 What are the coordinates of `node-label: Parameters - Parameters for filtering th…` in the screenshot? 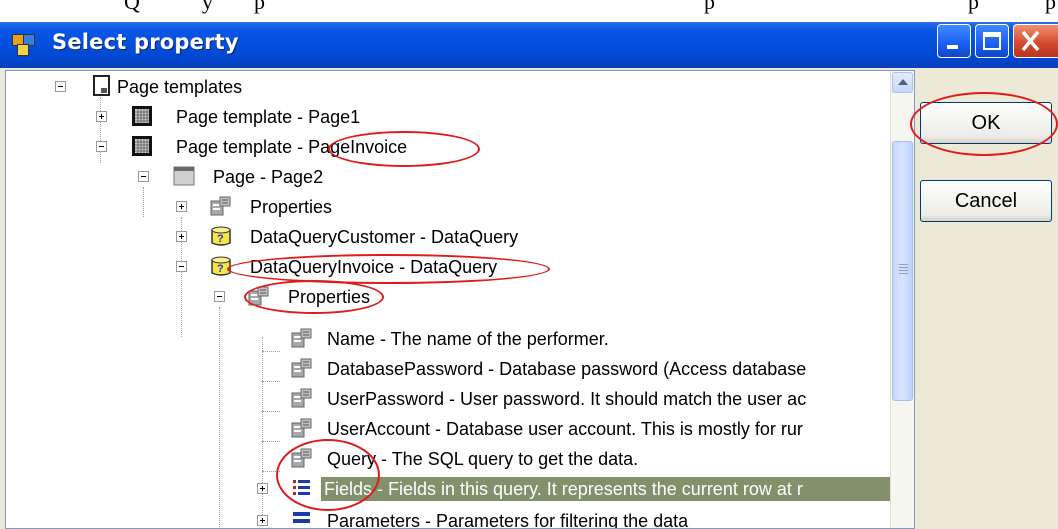 It's located at (508, 520).